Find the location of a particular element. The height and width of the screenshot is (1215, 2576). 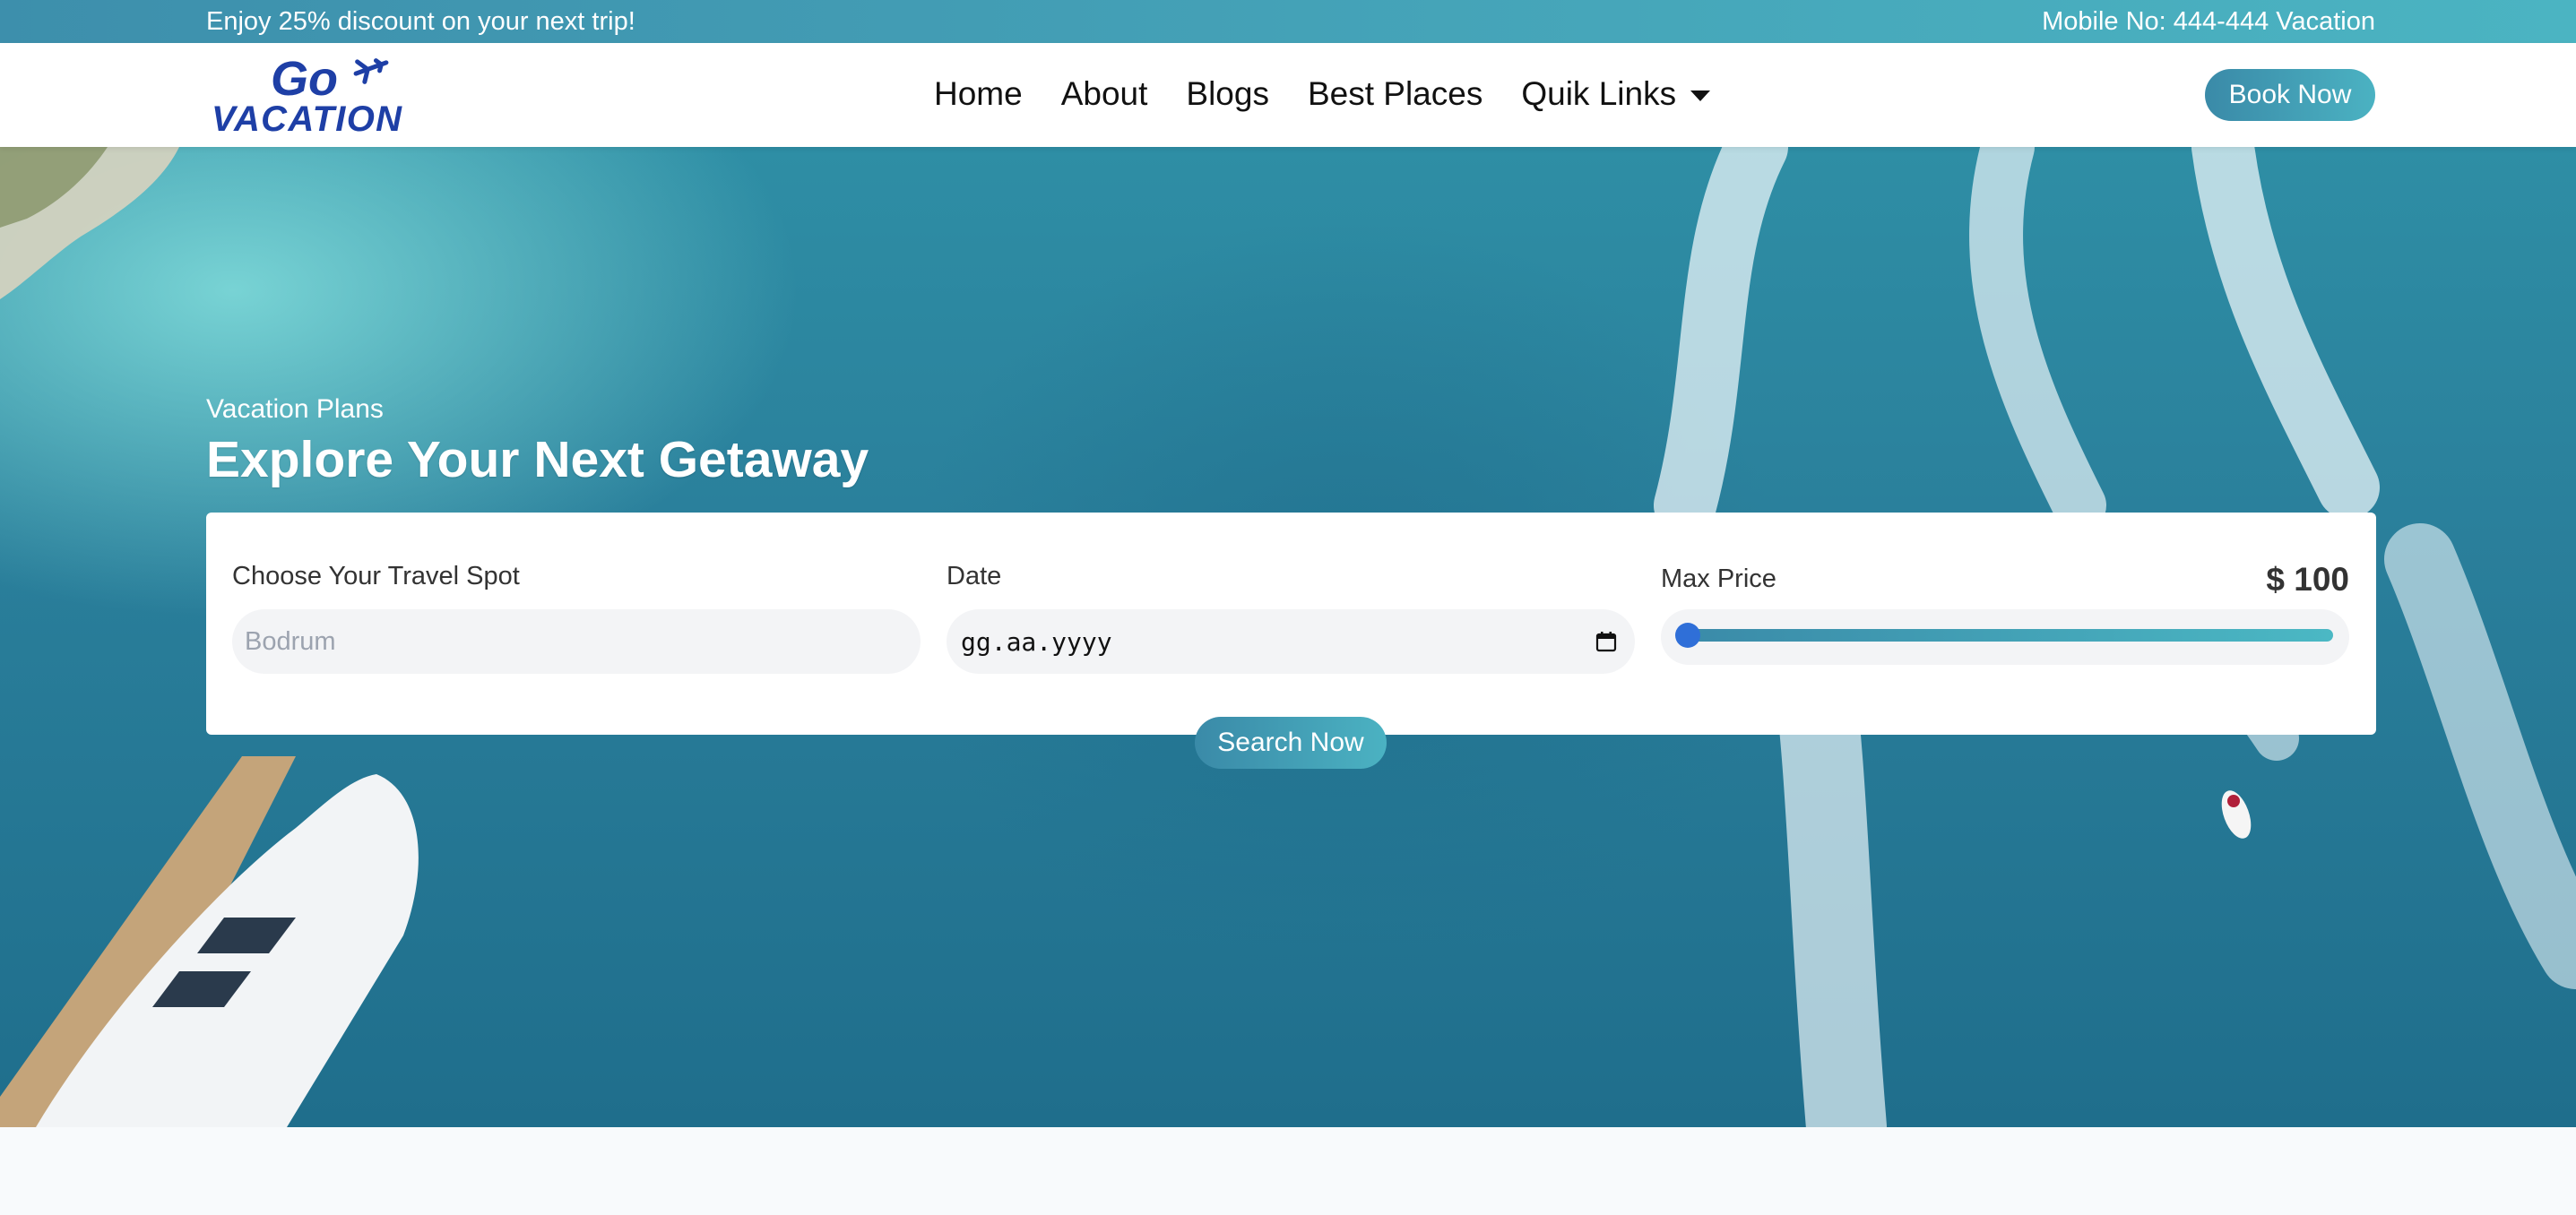

phone-number: Mobile No: 444-444 Vacation is located at coordinates (2208, 21).